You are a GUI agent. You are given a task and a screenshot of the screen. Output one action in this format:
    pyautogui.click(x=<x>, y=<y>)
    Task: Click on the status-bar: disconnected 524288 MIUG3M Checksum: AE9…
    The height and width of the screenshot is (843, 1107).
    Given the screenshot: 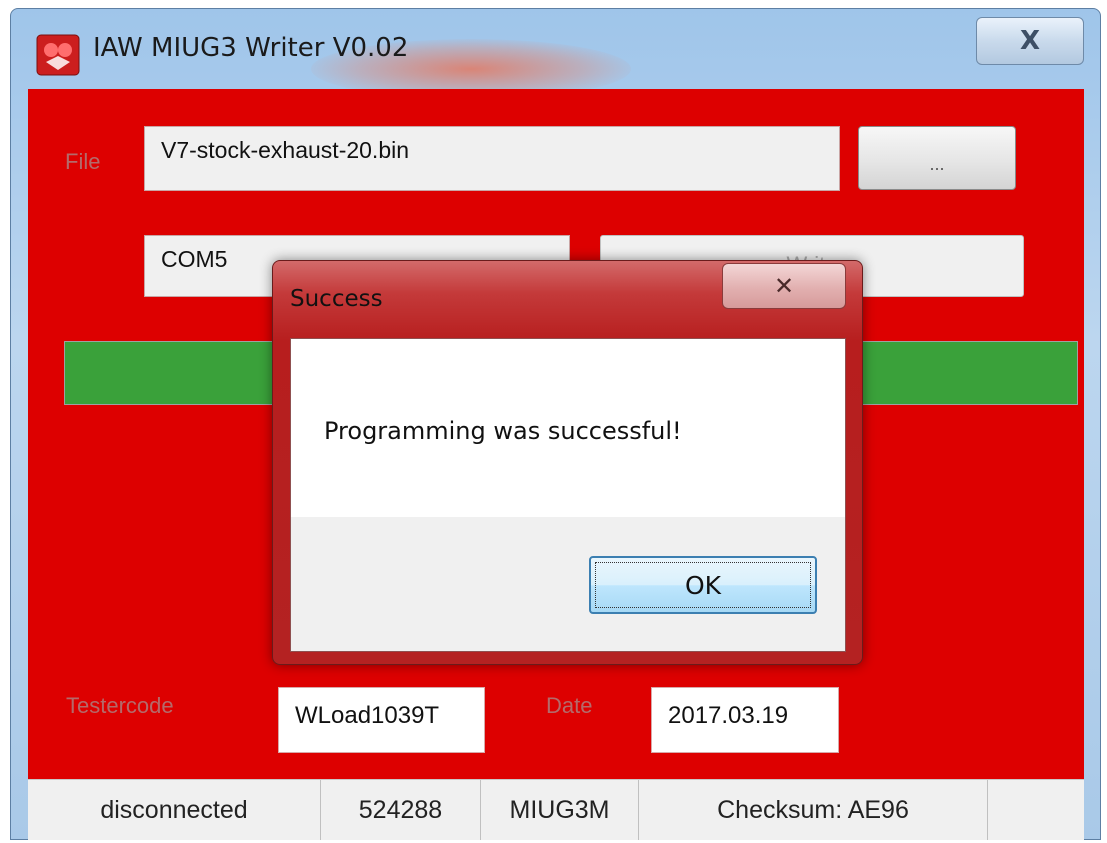 What is the action you would take?
    pyautogui.click(x=556, y=809)
    